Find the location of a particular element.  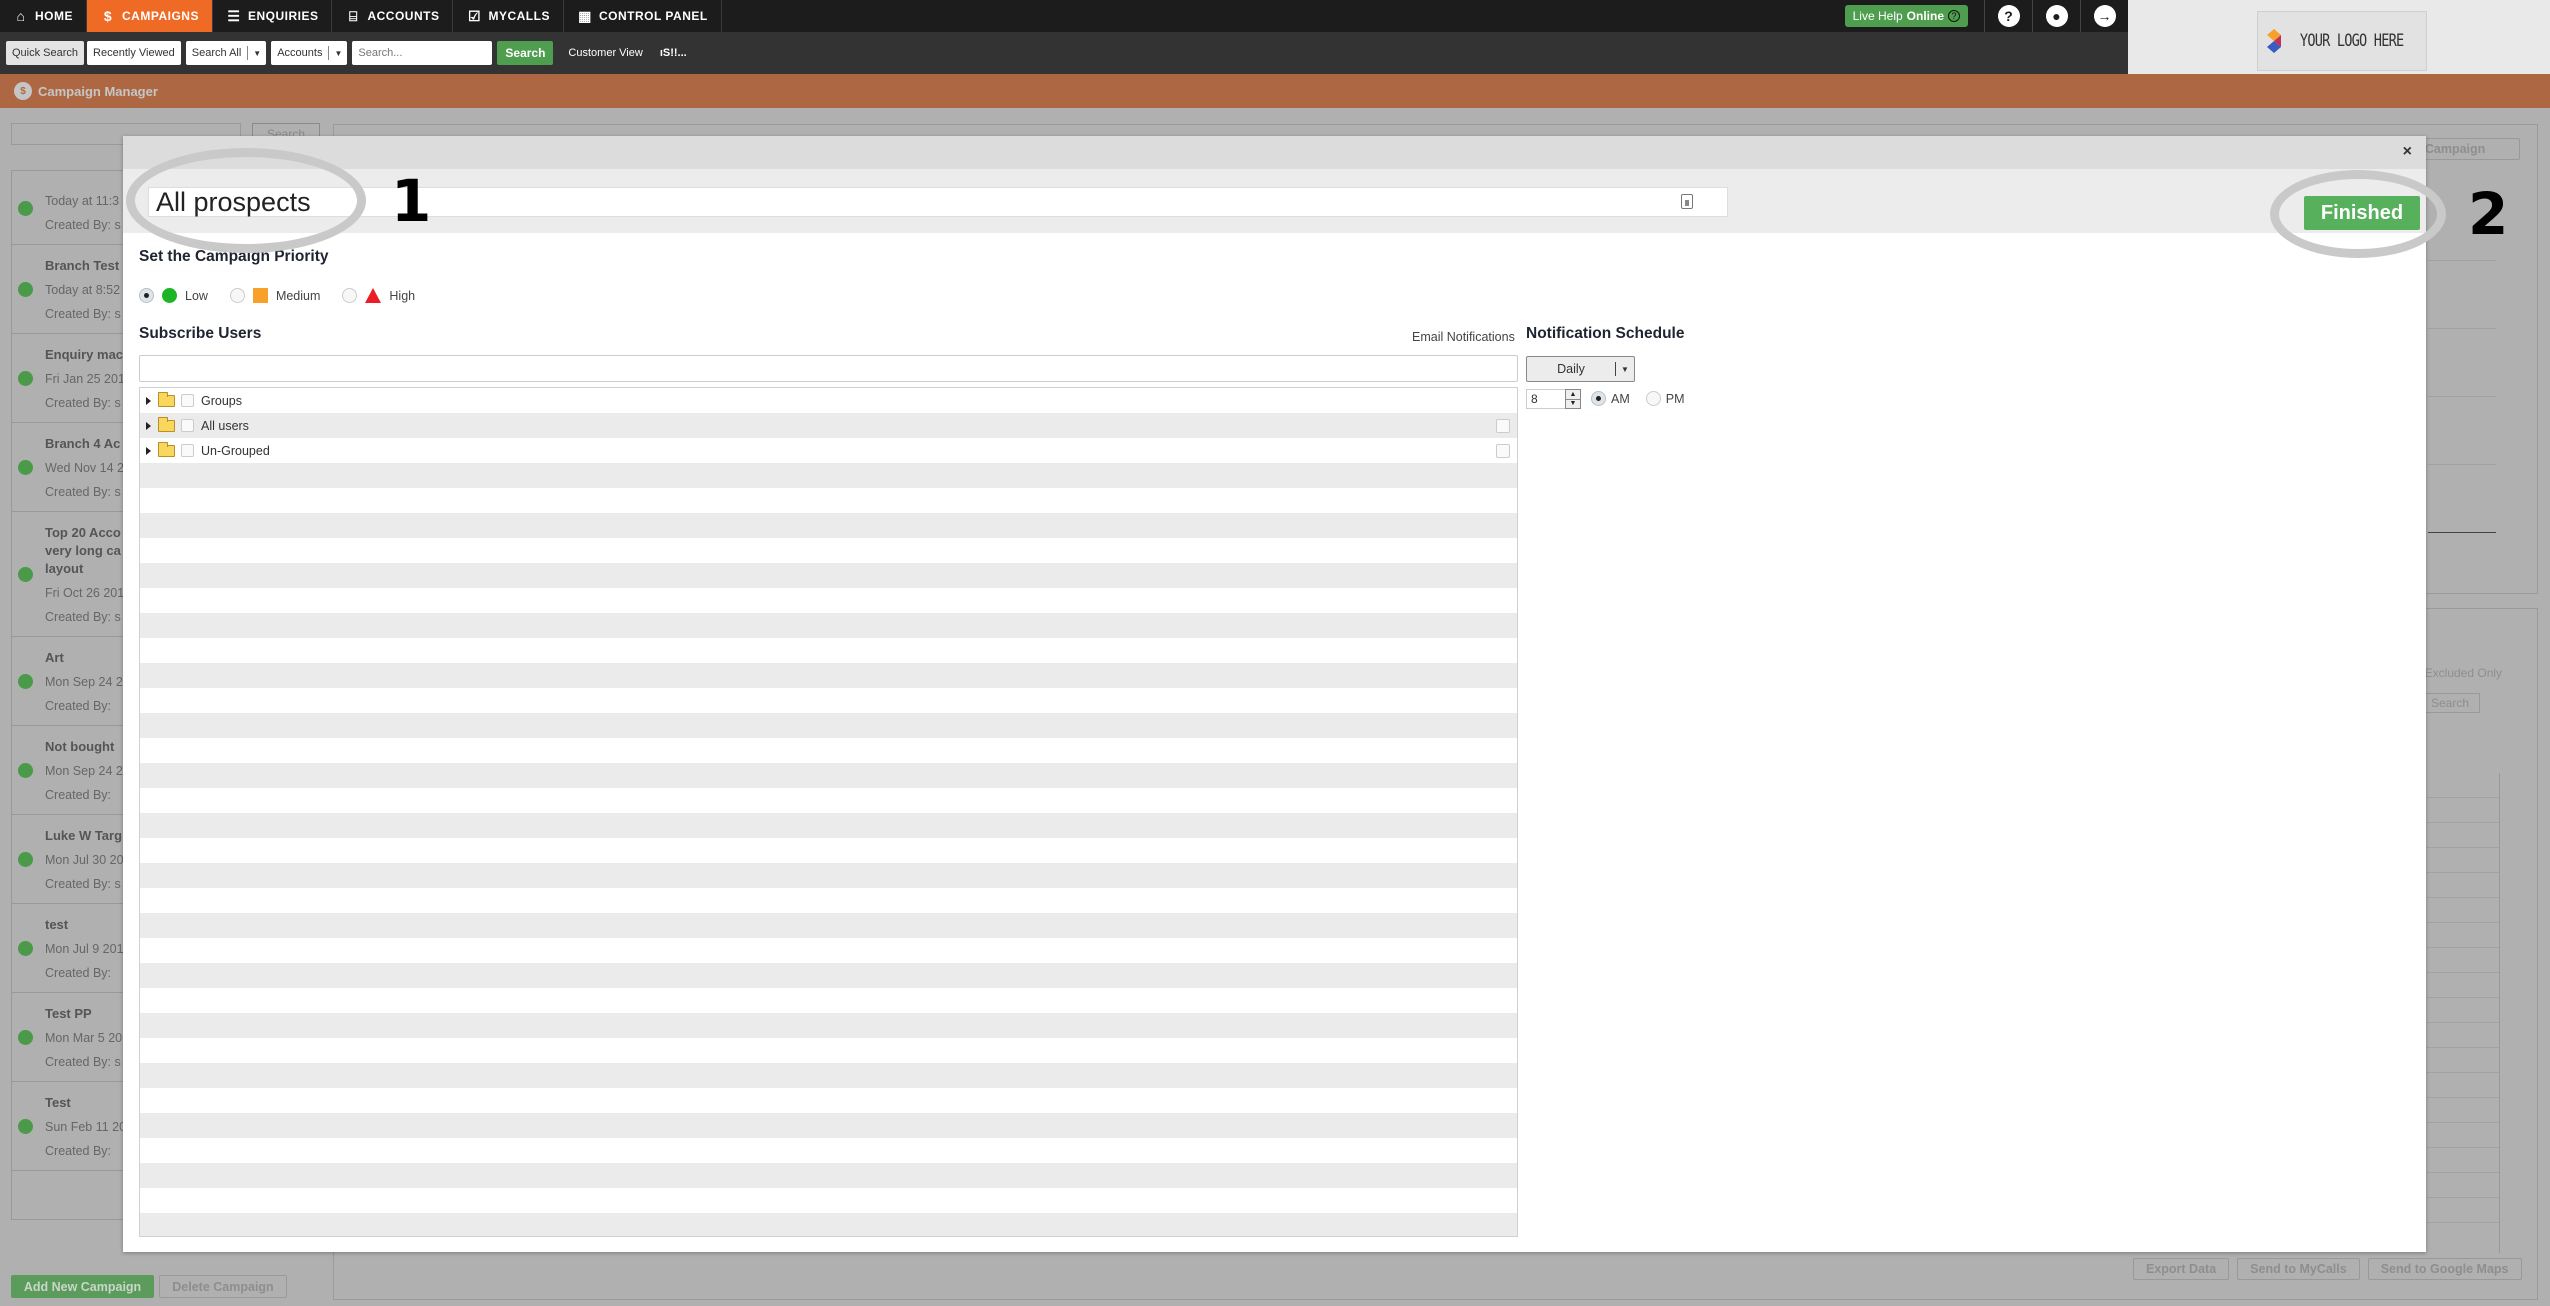

home-icon: ⌂ is located at coordinates (21, 16).